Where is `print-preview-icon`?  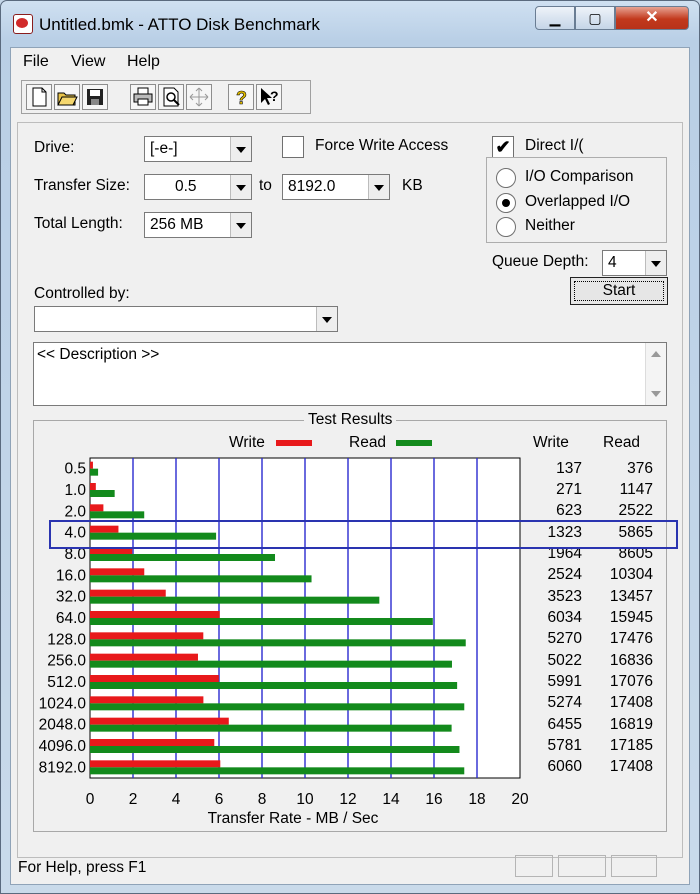 print-preview-icon is located at coordinates (171, 97).